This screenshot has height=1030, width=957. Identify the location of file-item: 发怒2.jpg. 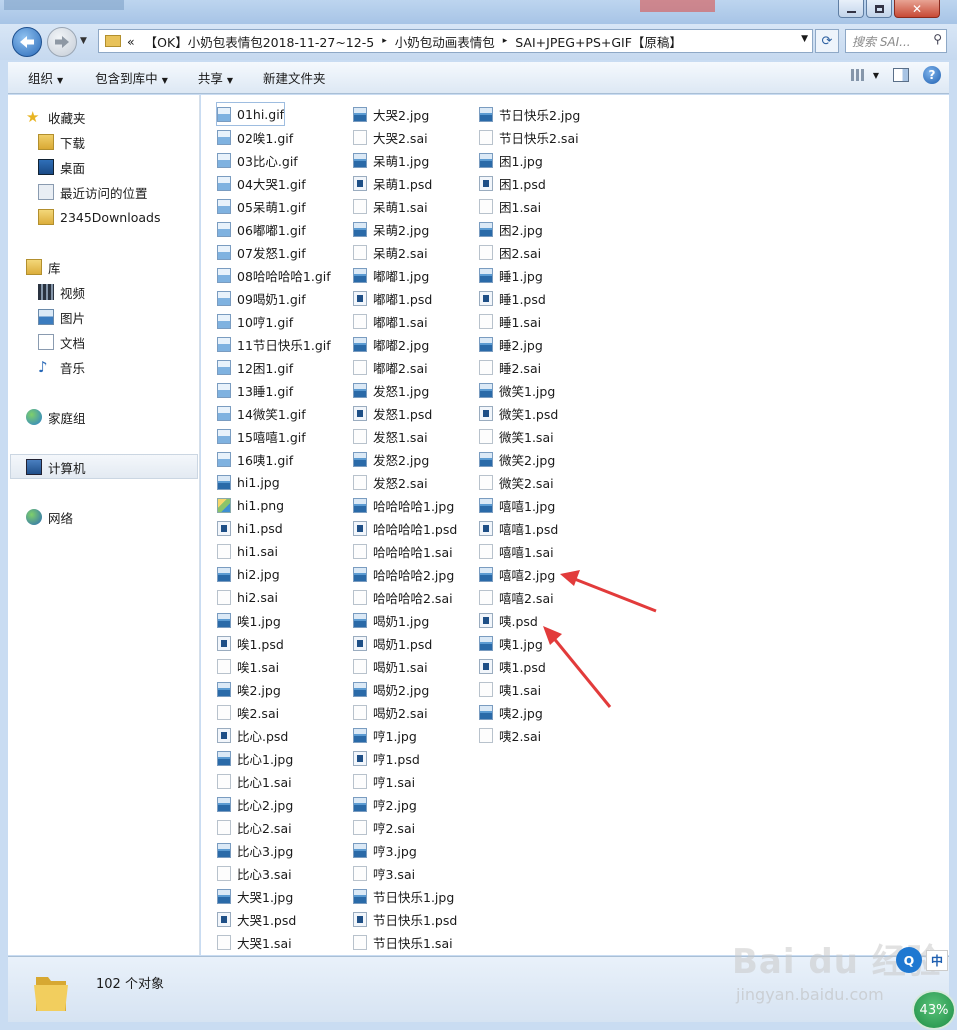
(391, 459).